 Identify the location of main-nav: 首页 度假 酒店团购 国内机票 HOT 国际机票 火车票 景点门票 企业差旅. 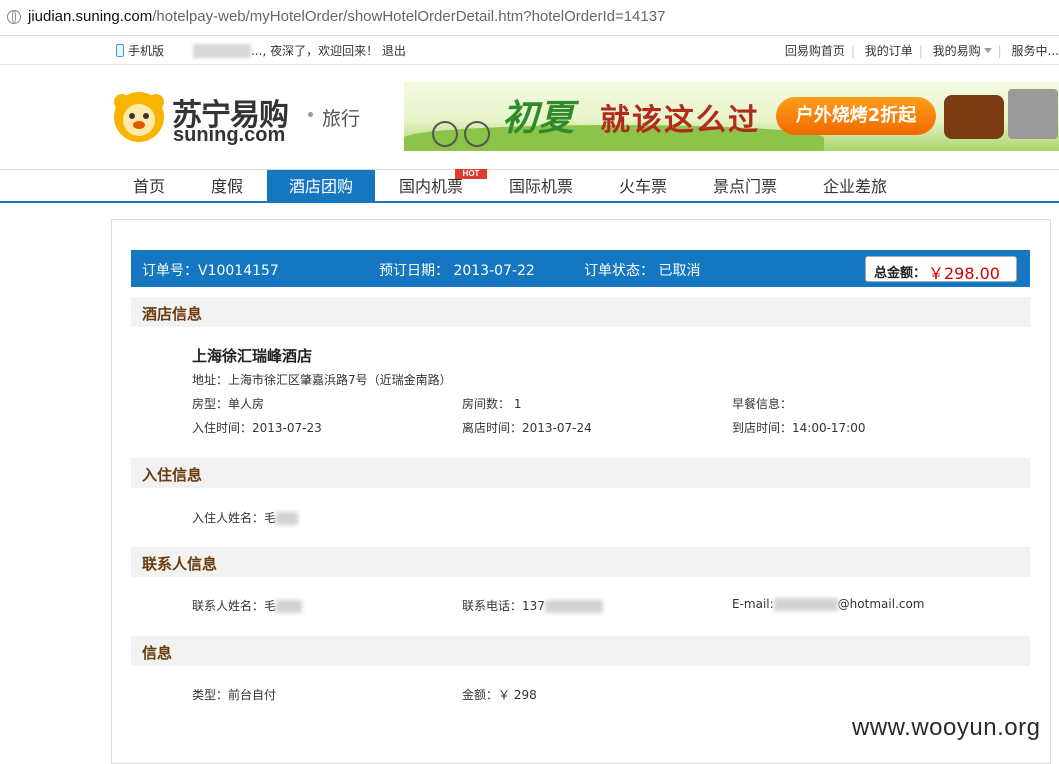
(529, 186).